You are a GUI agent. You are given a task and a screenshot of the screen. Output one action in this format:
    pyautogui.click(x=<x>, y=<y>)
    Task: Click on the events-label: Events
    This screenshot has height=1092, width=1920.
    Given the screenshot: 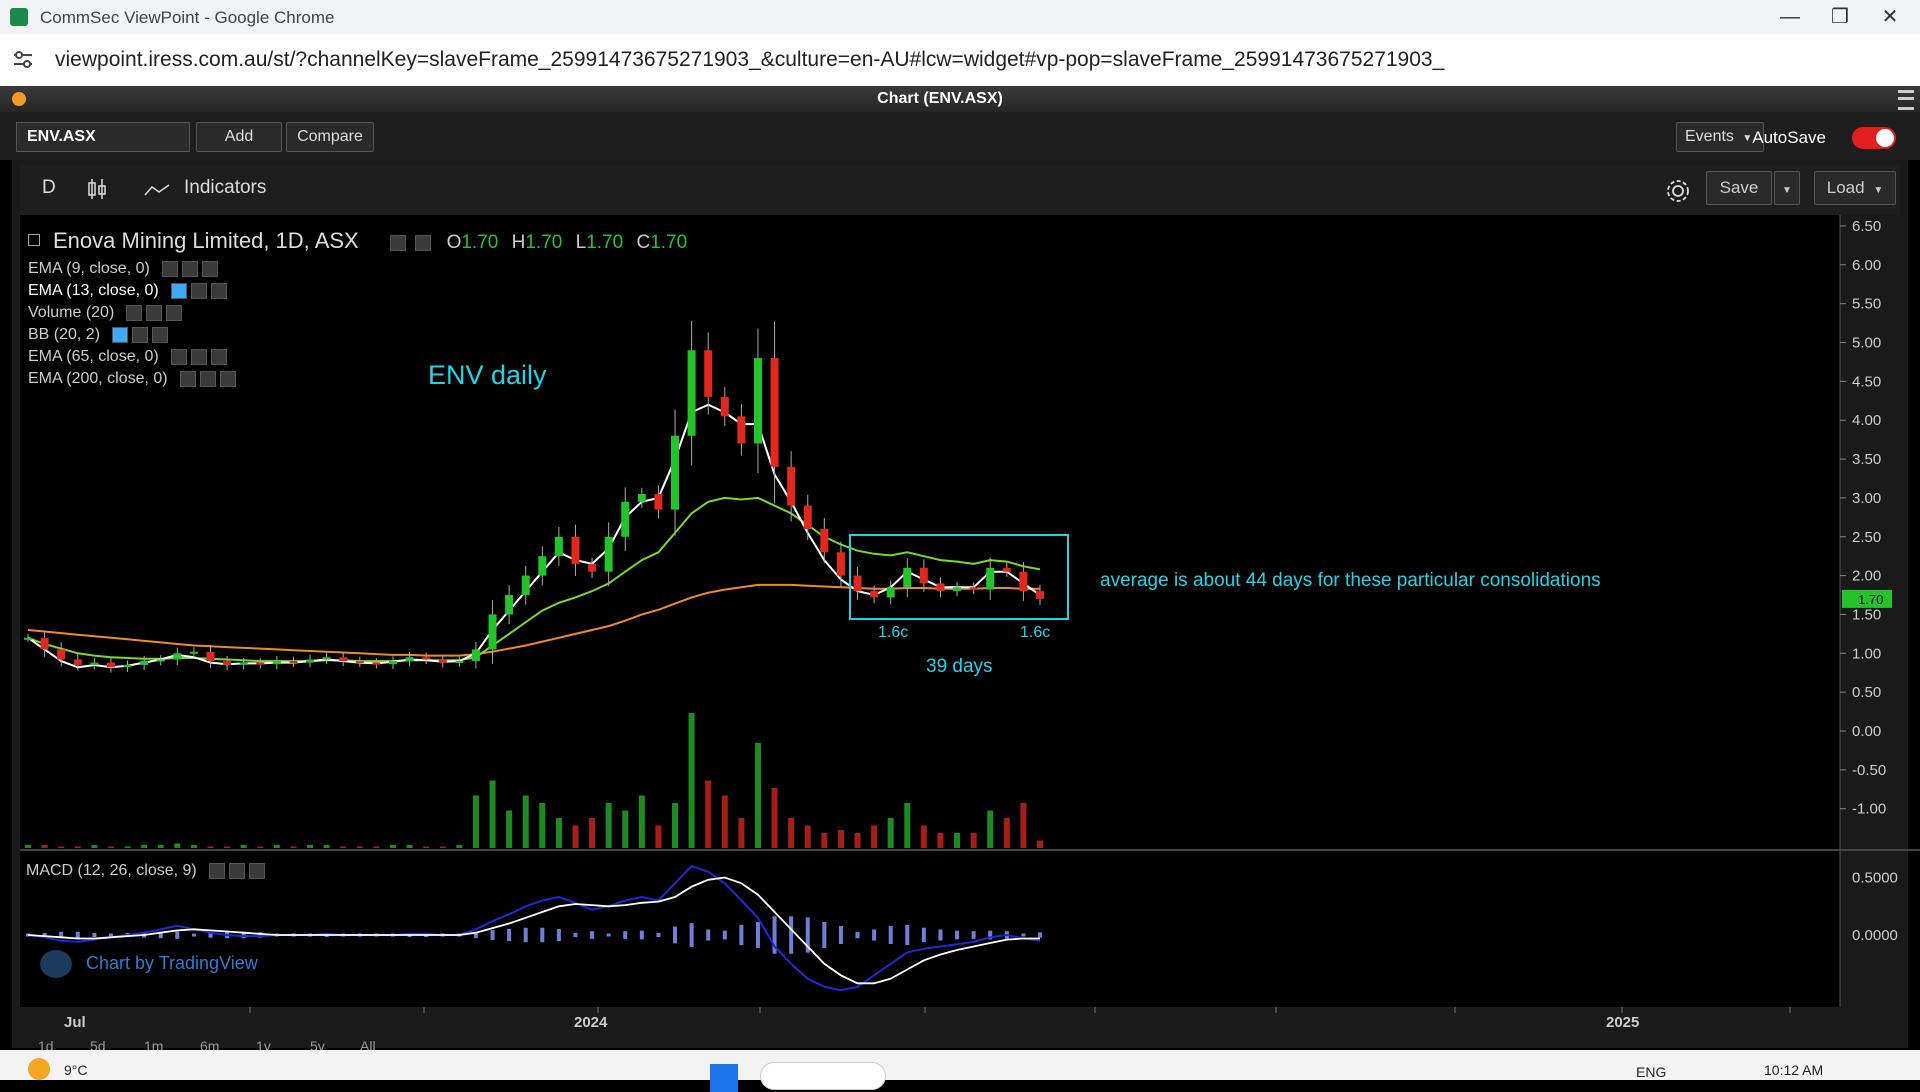 What is the action you would take?
    pyautogui.click(x=1709, y=136)
    